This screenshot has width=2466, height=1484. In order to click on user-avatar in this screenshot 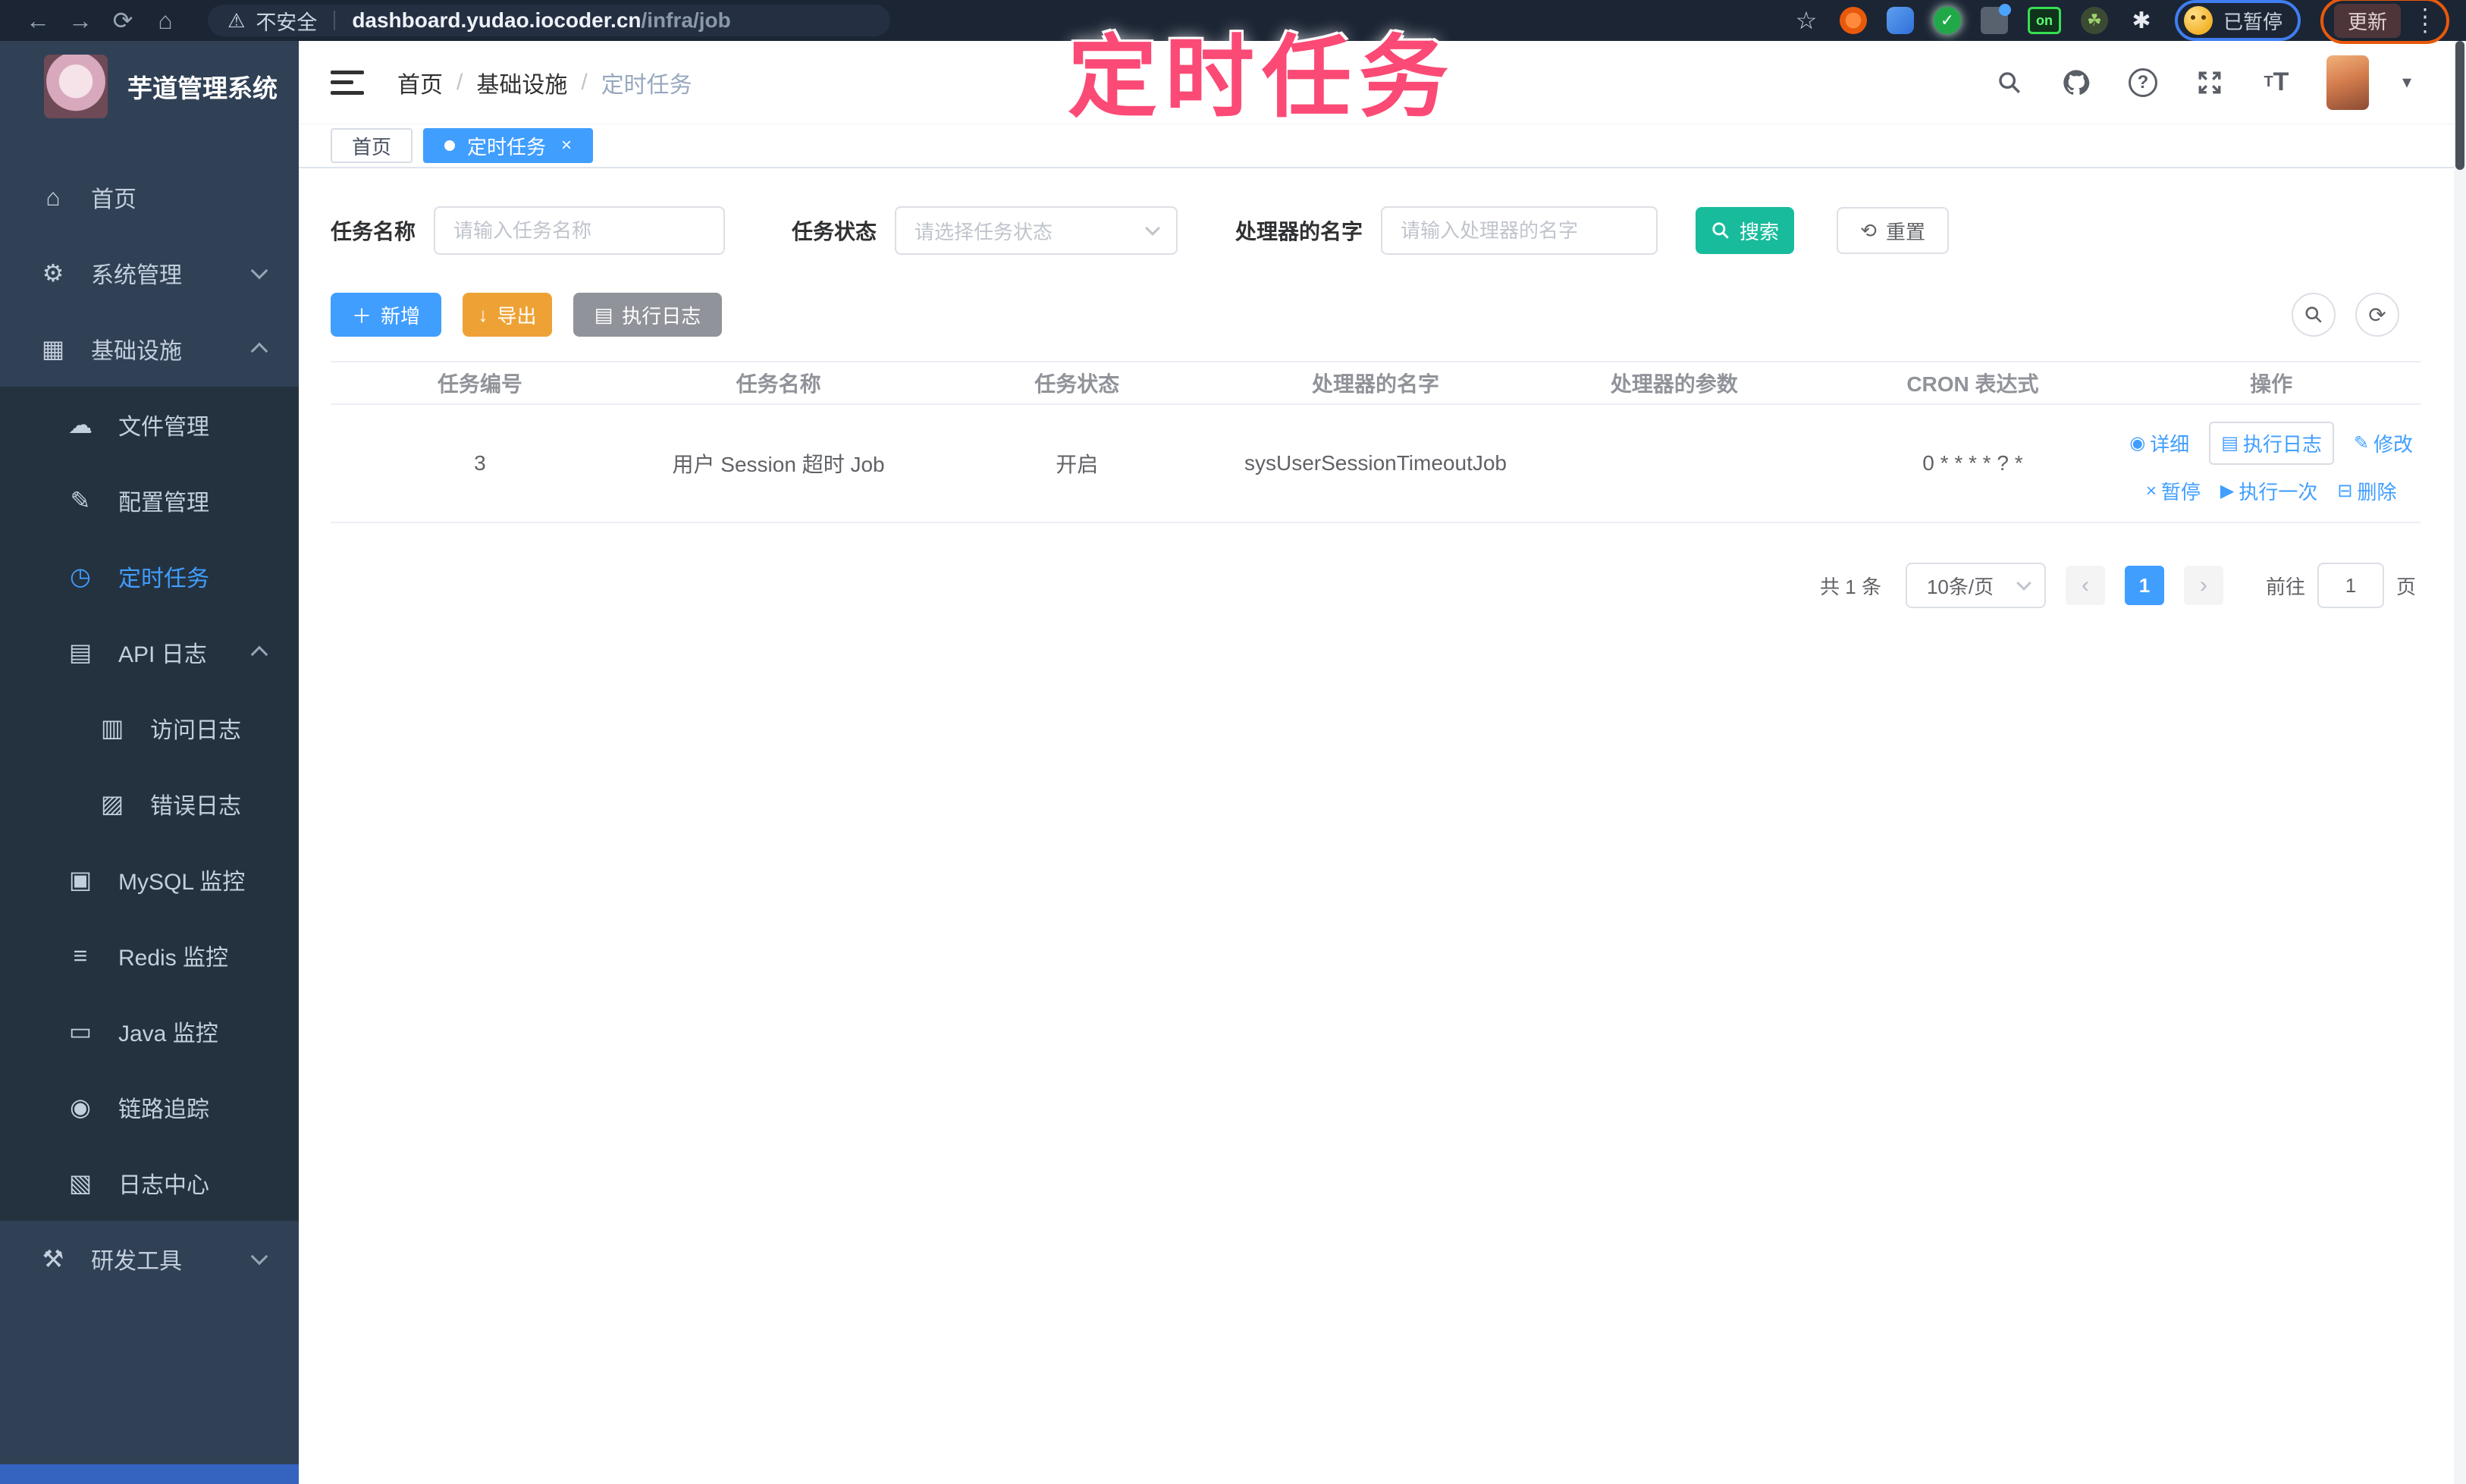, I will do `click(2347, 83)`.